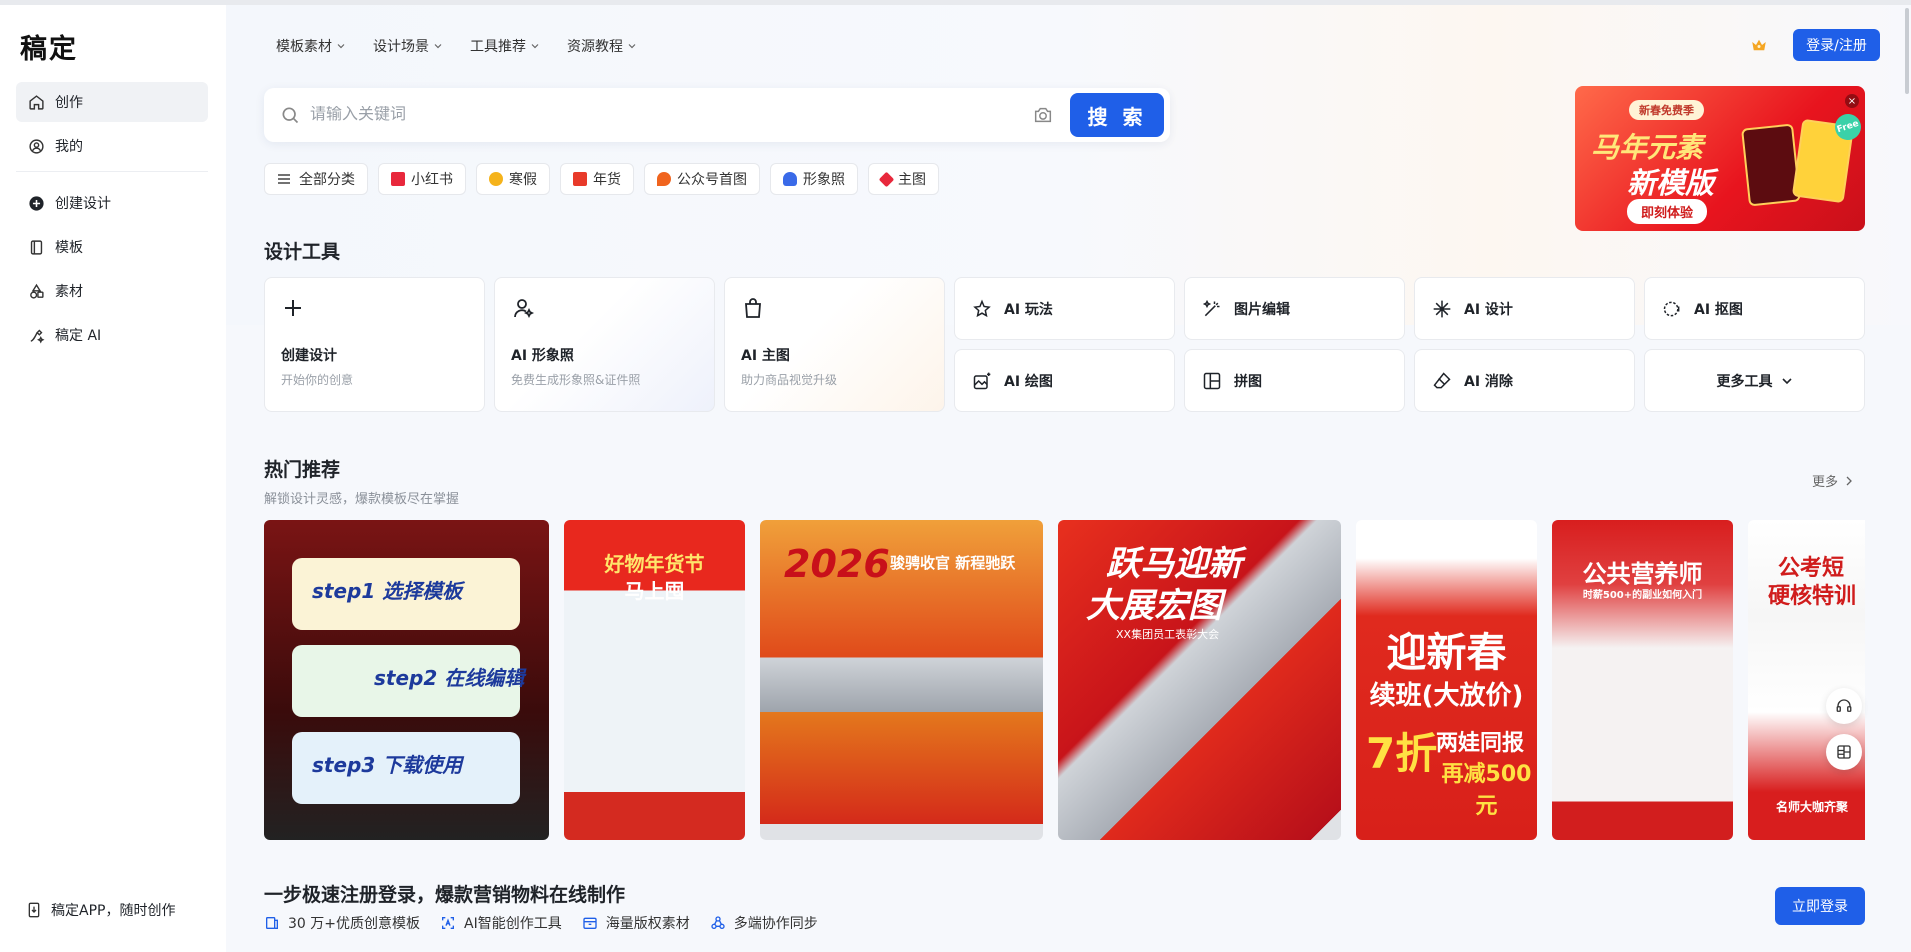 The image size is (1911, 952). I want to click on tool-desc: 助力商品视觉升级, so click(789, 380).